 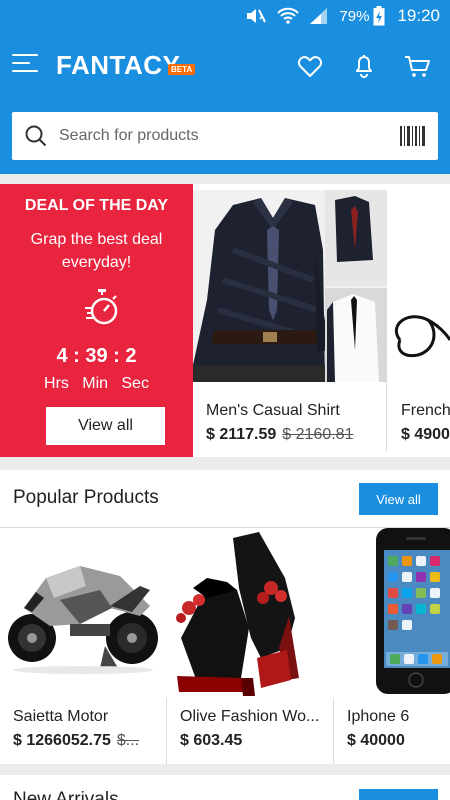 What do you see at coordinates (376, 740) in the screenshot?
I see `product-price: $ 40000` at bounding box center [376, 740].